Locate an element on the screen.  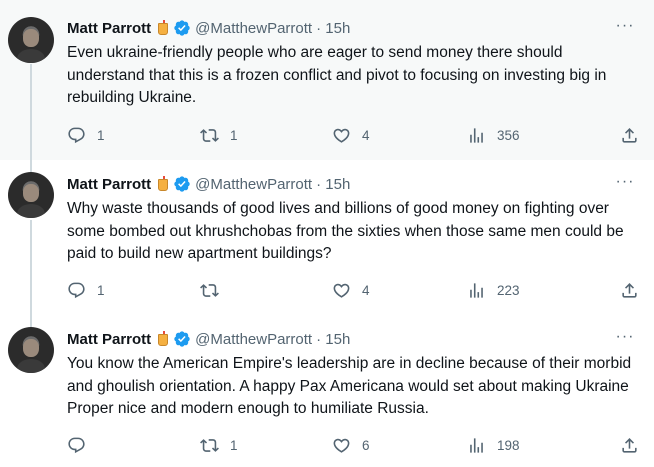
views-button: 356 is located at coordinates (493, 135).